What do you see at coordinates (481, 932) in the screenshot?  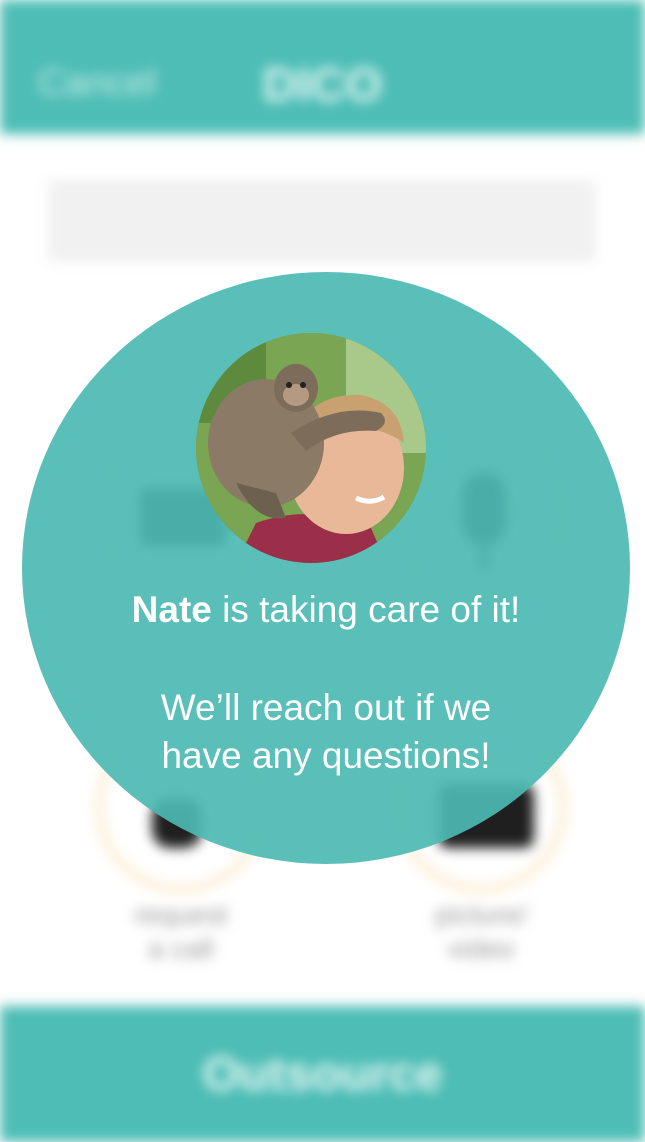 I see `option-camera-label: picture/ video` at bounding box center [481, 932].